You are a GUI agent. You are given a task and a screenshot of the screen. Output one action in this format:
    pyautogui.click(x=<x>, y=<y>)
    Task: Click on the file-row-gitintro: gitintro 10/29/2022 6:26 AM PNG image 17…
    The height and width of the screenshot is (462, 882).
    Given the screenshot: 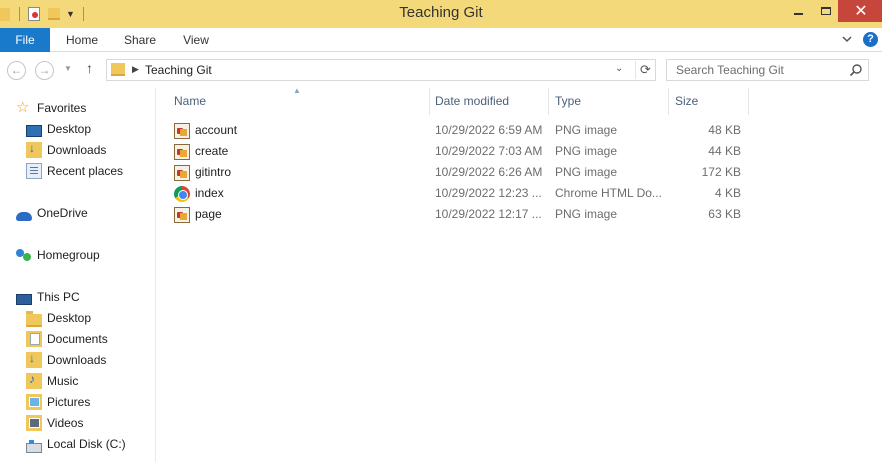 What is the action you would take?
    pyautogui.click(x=458, y=172)
    